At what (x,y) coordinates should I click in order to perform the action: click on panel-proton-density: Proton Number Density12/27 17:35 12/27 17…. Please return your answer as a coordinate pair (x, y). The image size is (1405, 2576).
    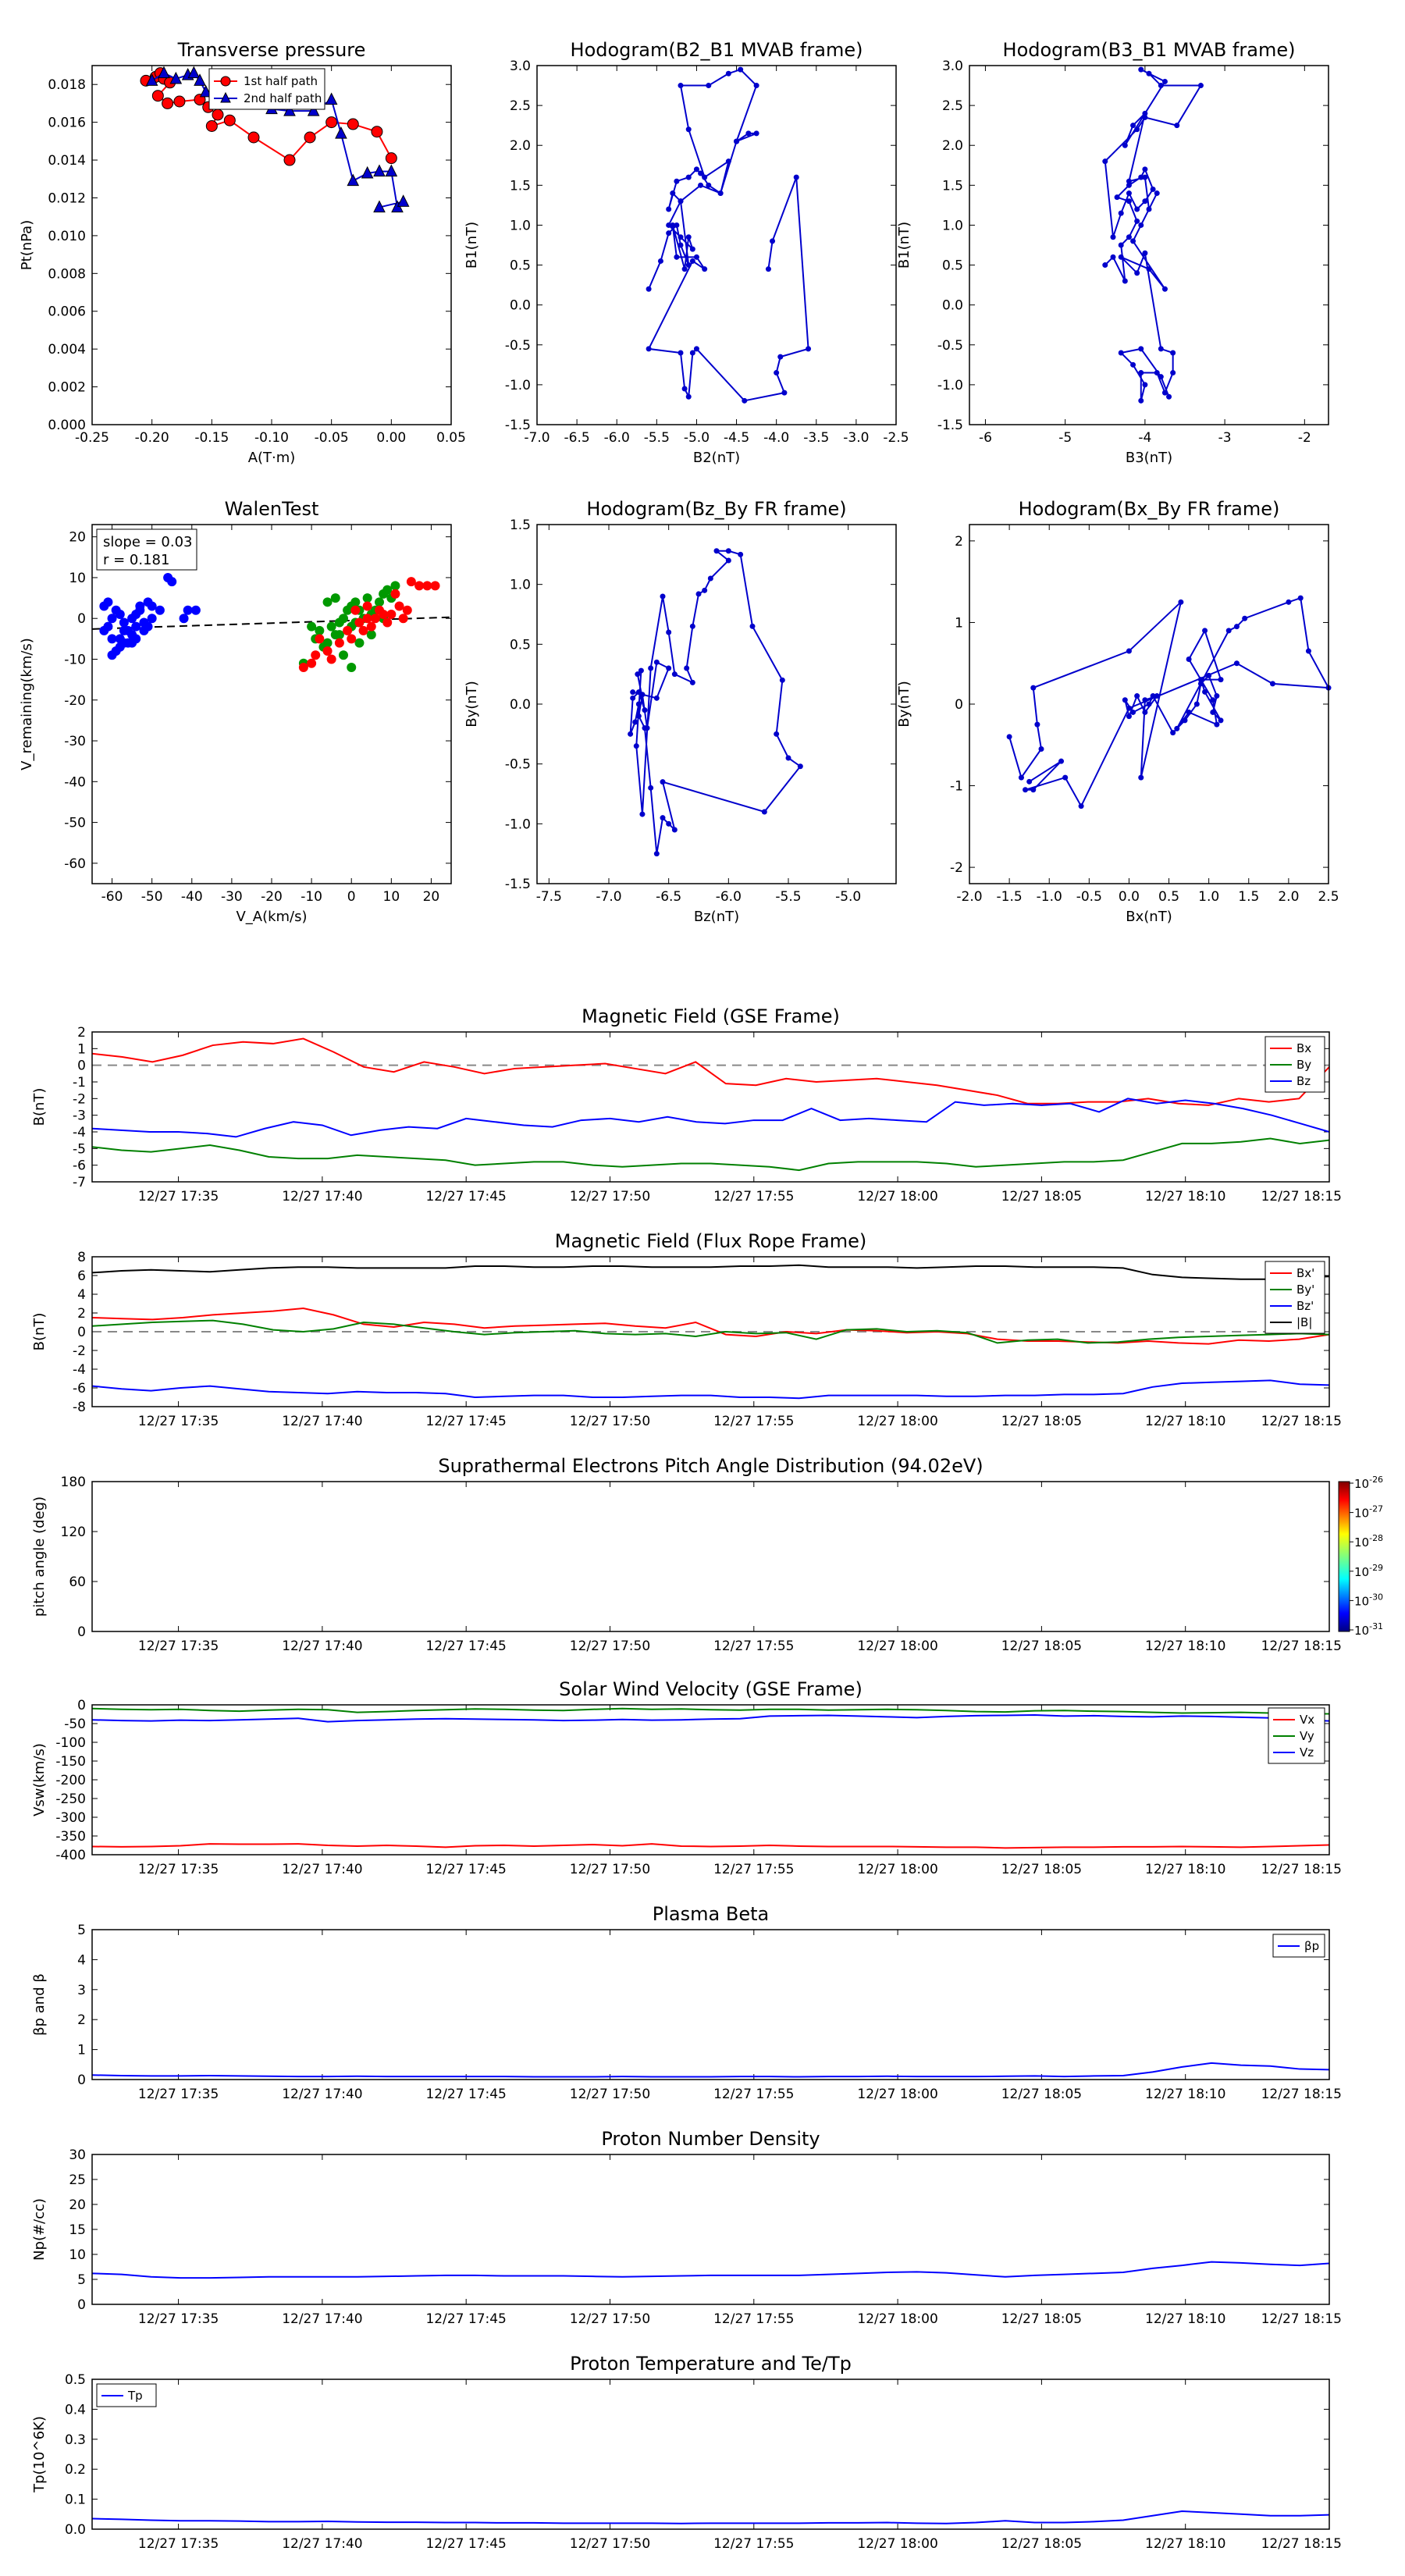
    Looking at the image, I should click on (686, 2227).